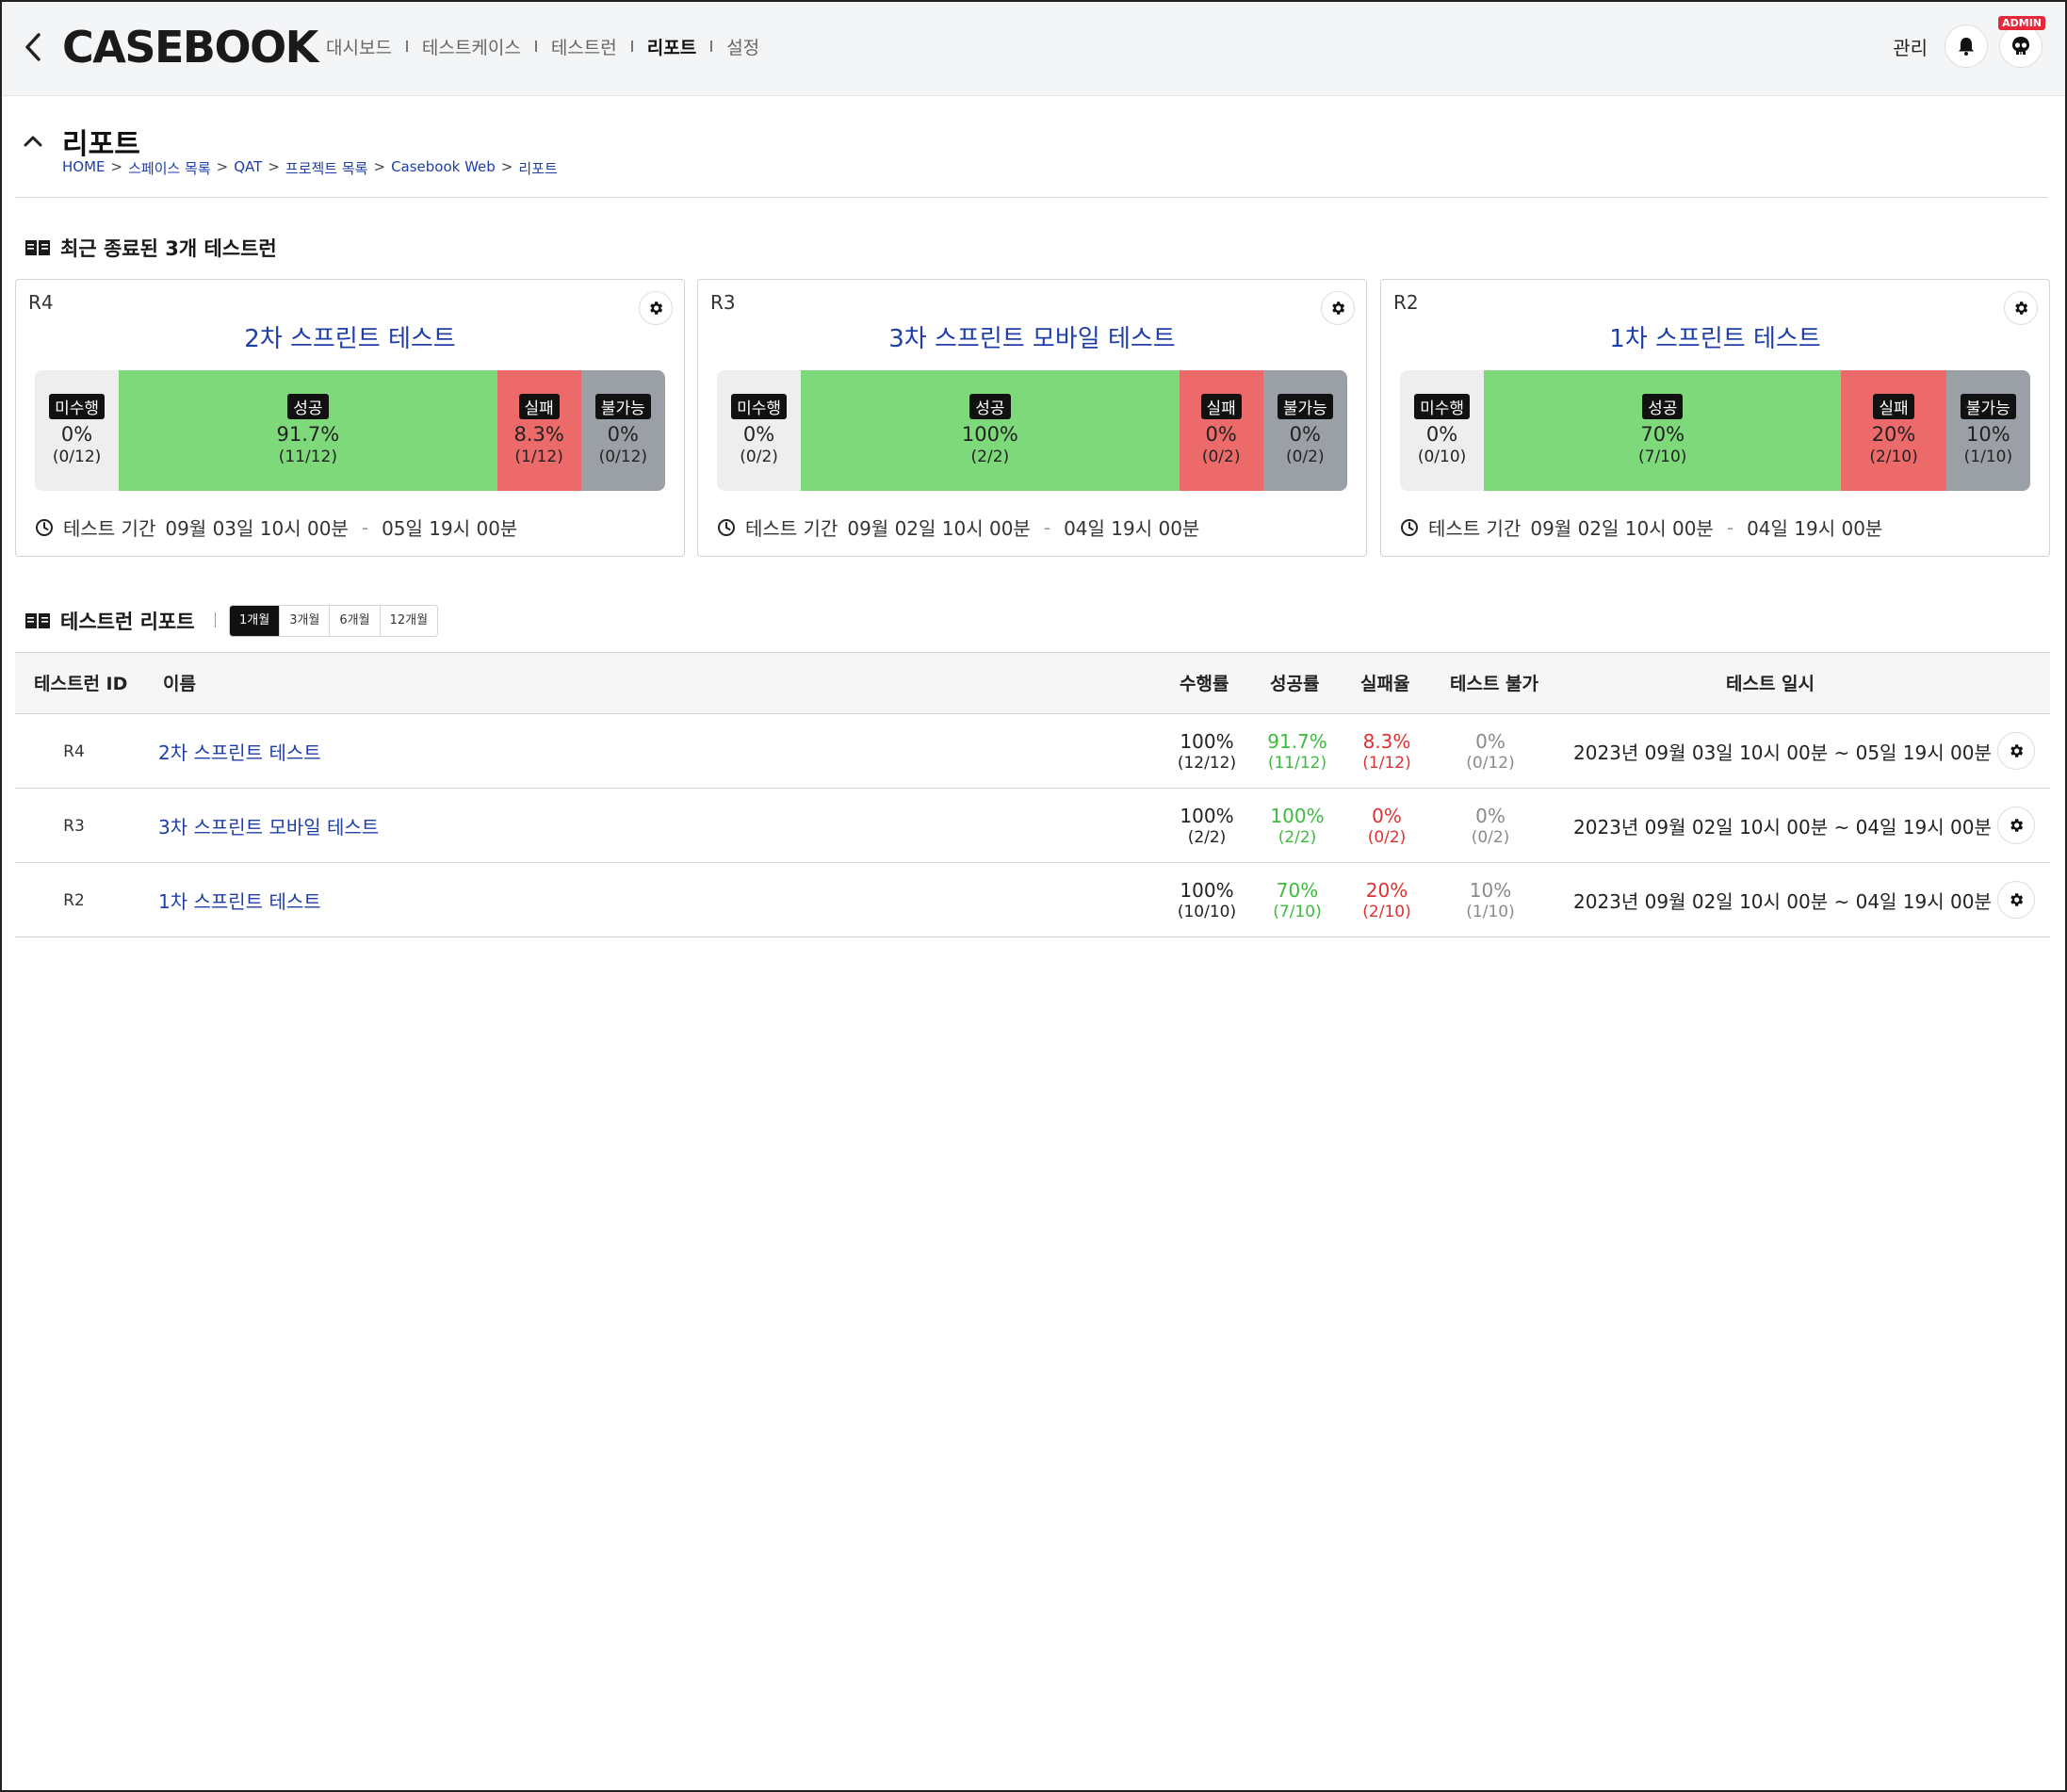 The width and height of the screenshot is (2067, 1792). I want to click on row-run-name: 2차 스프린트 테스트, so click(239, 751).